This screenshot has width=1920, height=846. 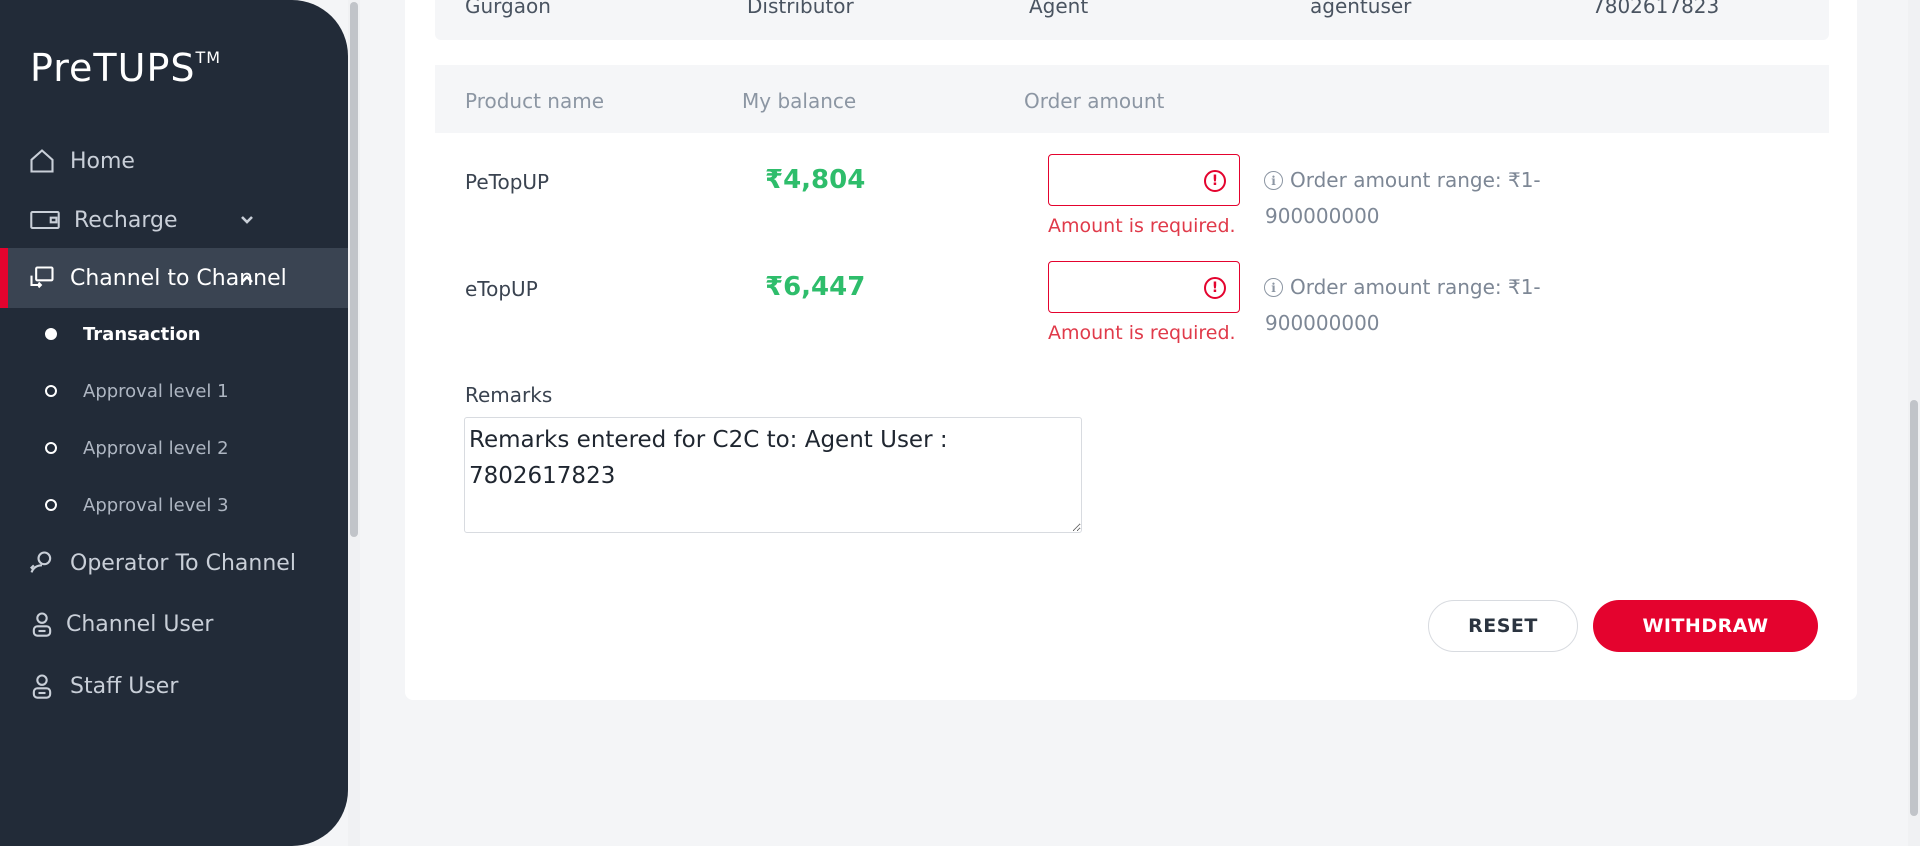 What do you see at coordinates (156, 391) in the screenshot?
I see `sidebar-subitem-label: Approval level 1` at bounding box center [156, 391].